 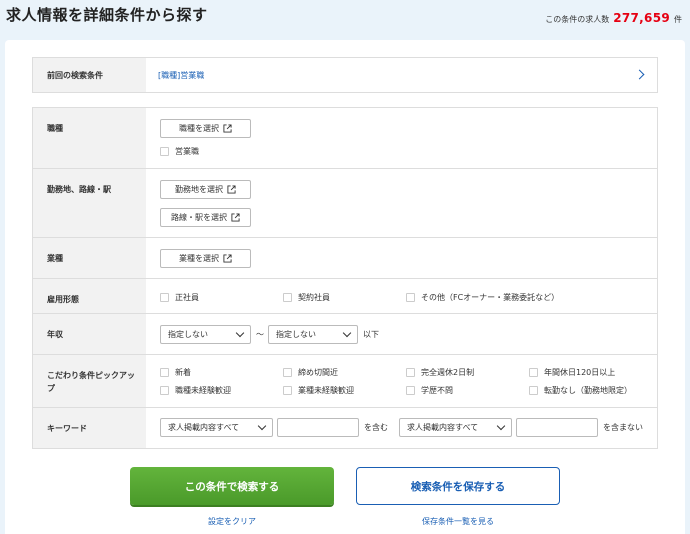 I want to click on checkbox-no-transfer-label: 転勤なし（勤務地限定）, so click(x=588, y=390).